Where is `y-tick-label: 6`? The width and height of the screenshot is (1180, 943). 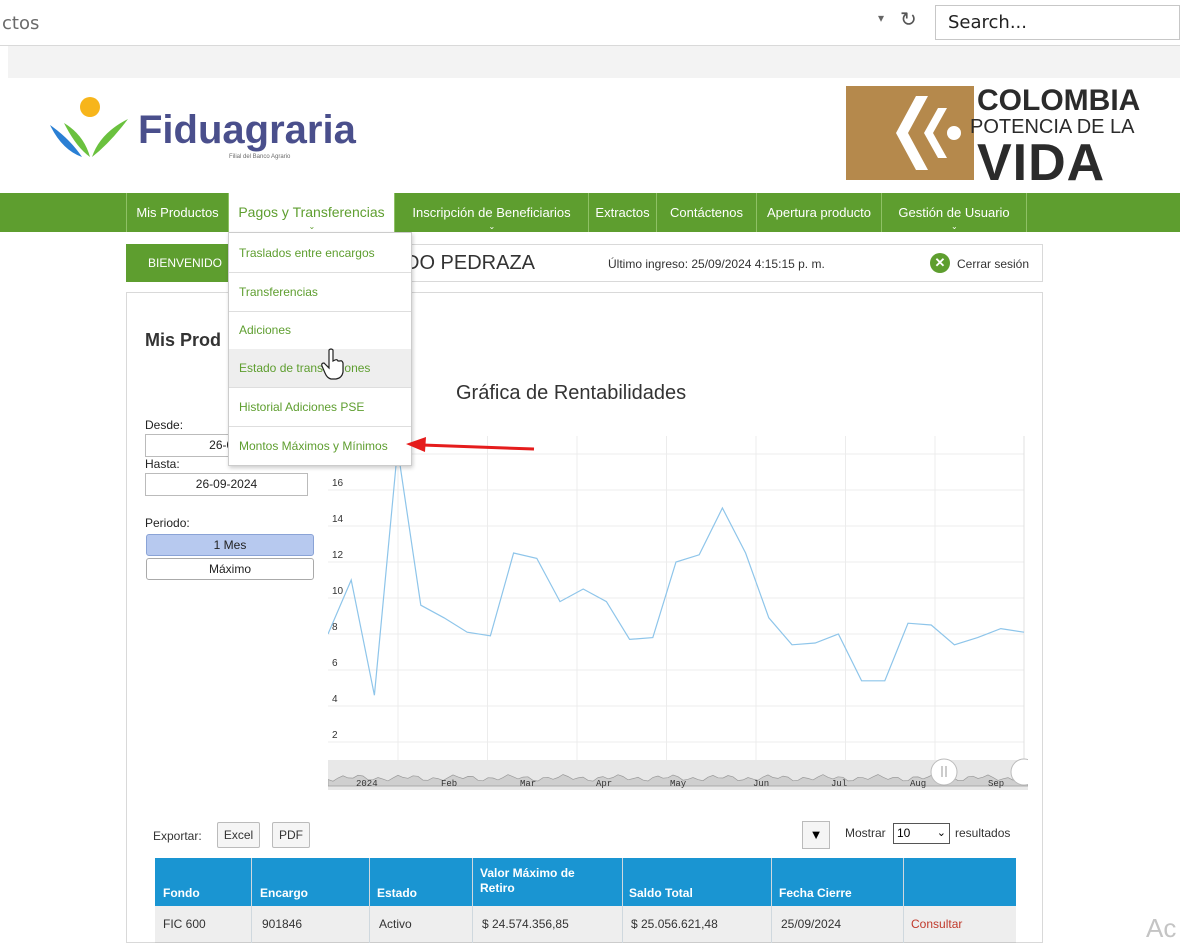 y-tick-label: 6 is located at coordinates (335, 663).